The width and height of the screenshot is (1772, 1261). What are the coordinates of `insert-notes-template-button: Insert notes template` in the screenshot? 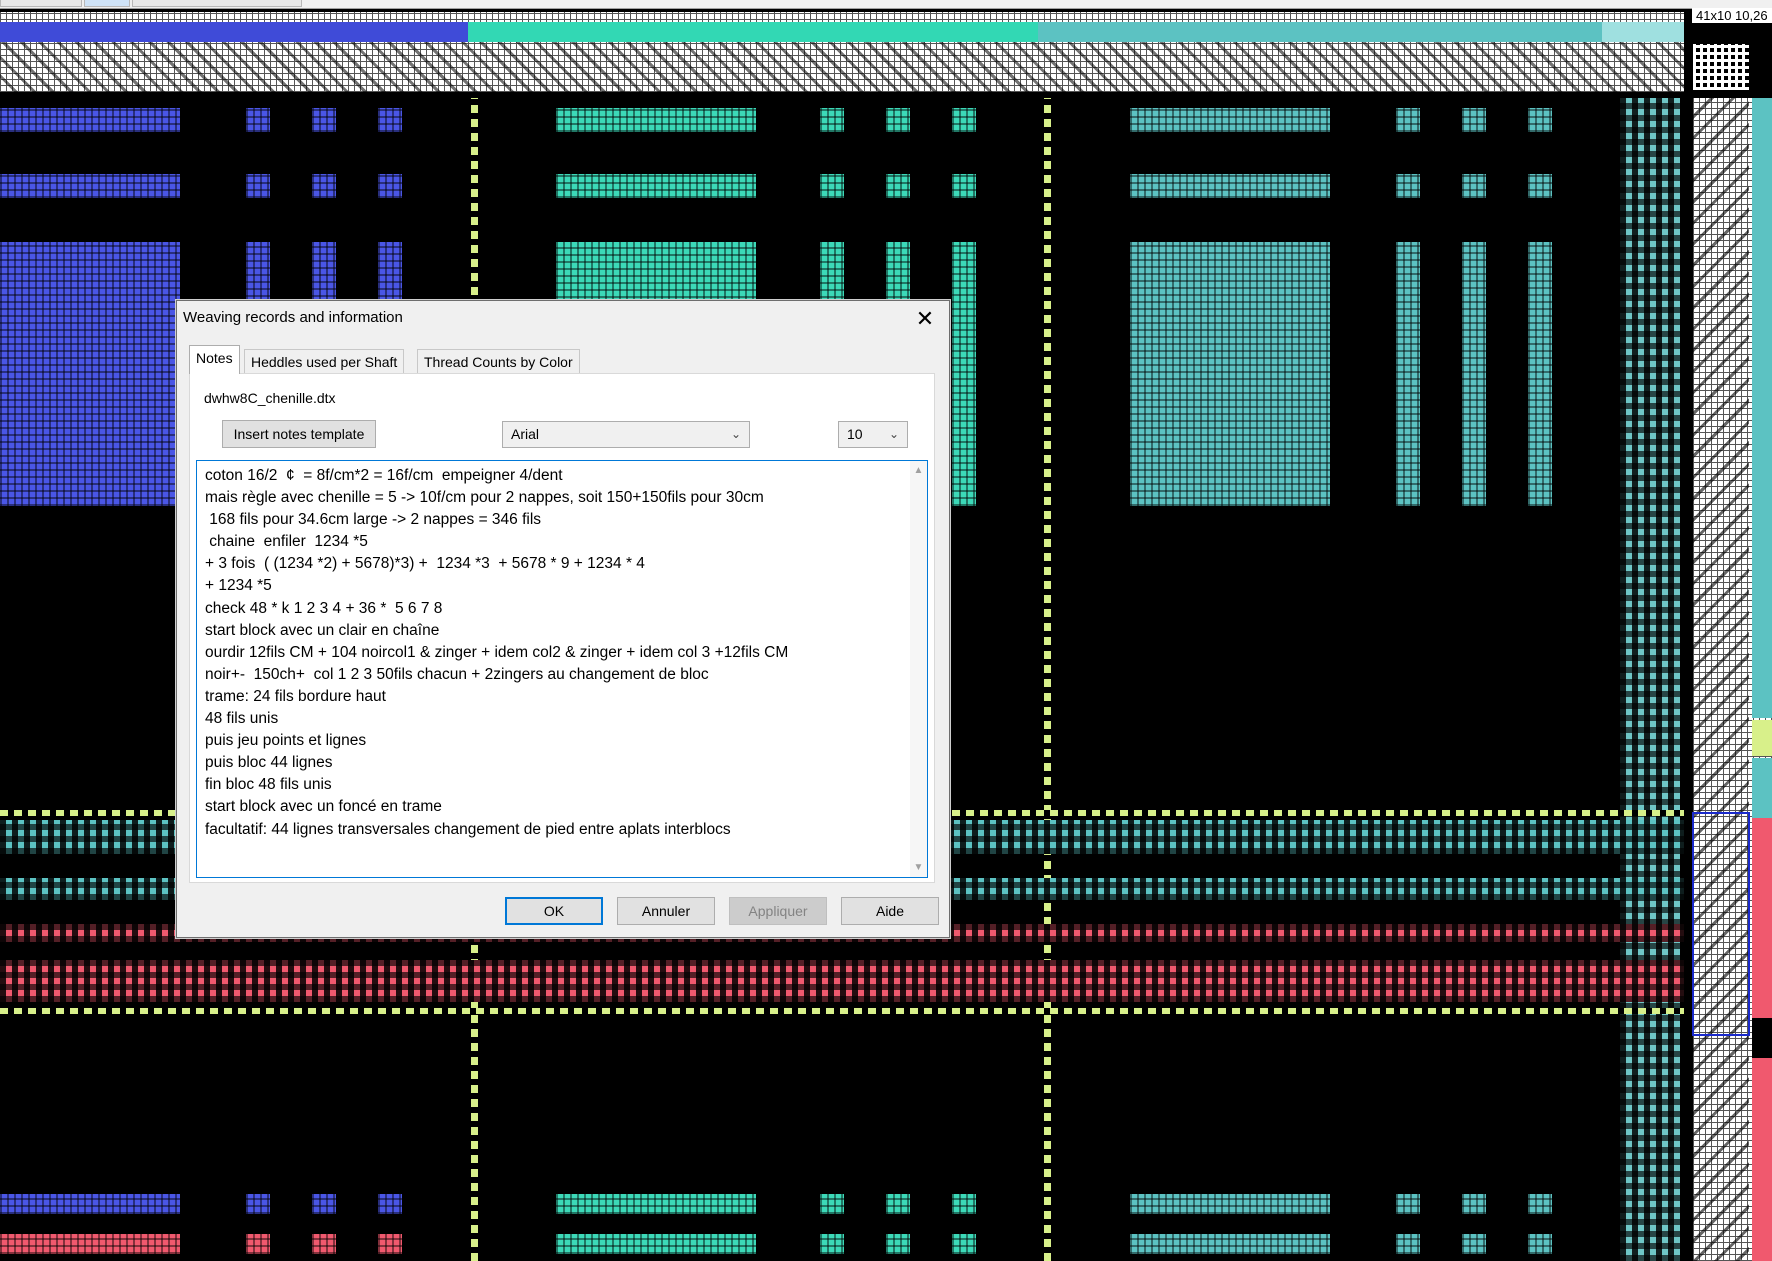 It's located at (299, 434).